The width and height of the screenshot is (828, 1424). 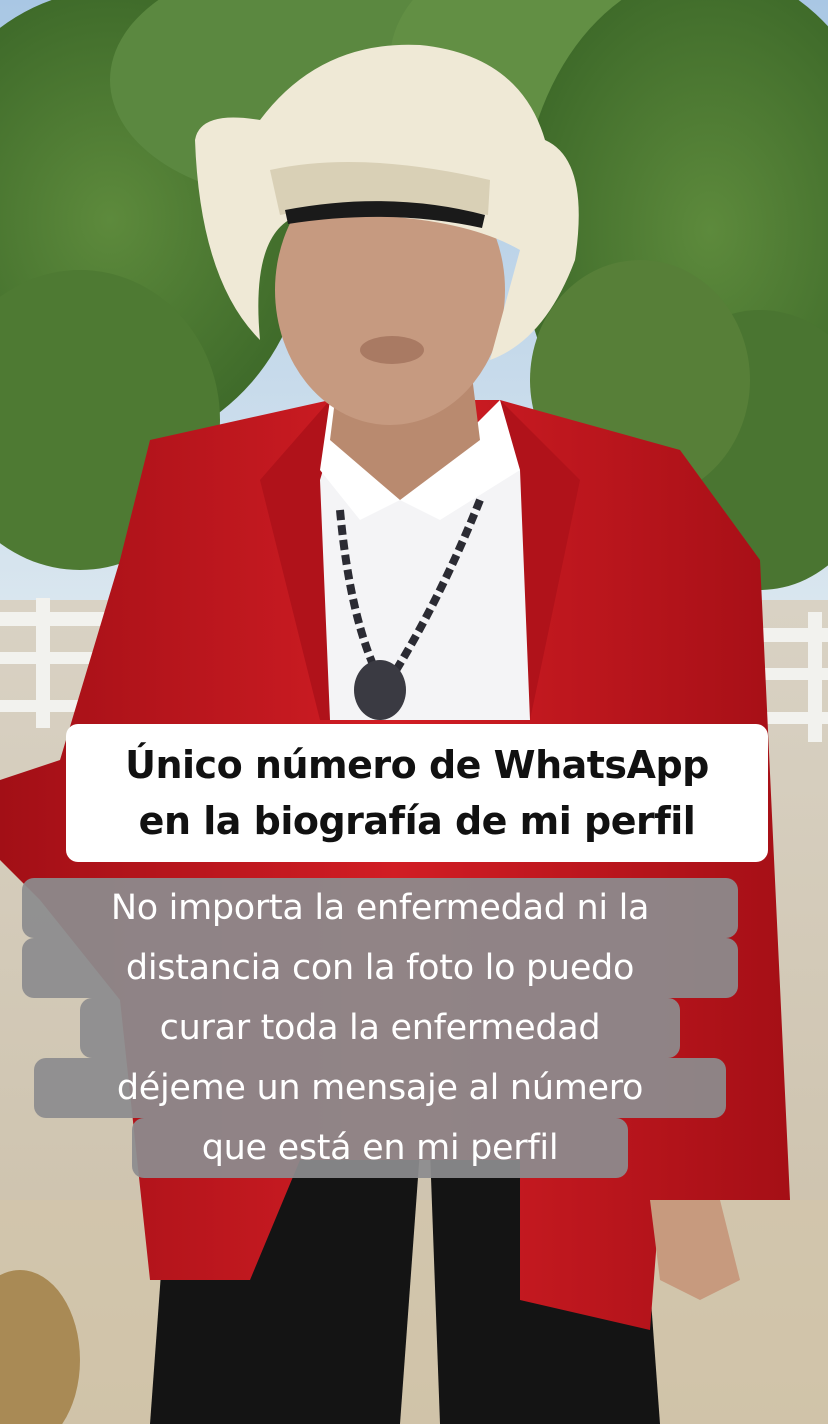 I want to click on message-line-2: distancia con la foto lo puedo, so click(x=380, y=968).